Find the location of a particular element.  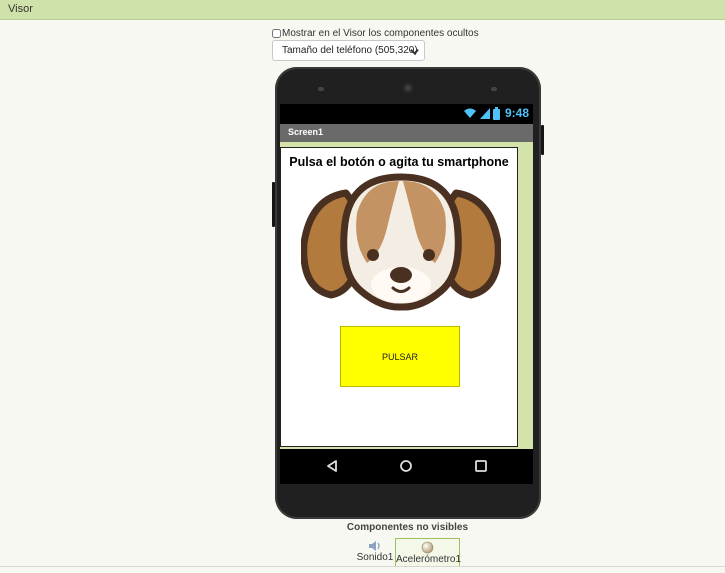

phone-camera is located at coordinates (408, 88).